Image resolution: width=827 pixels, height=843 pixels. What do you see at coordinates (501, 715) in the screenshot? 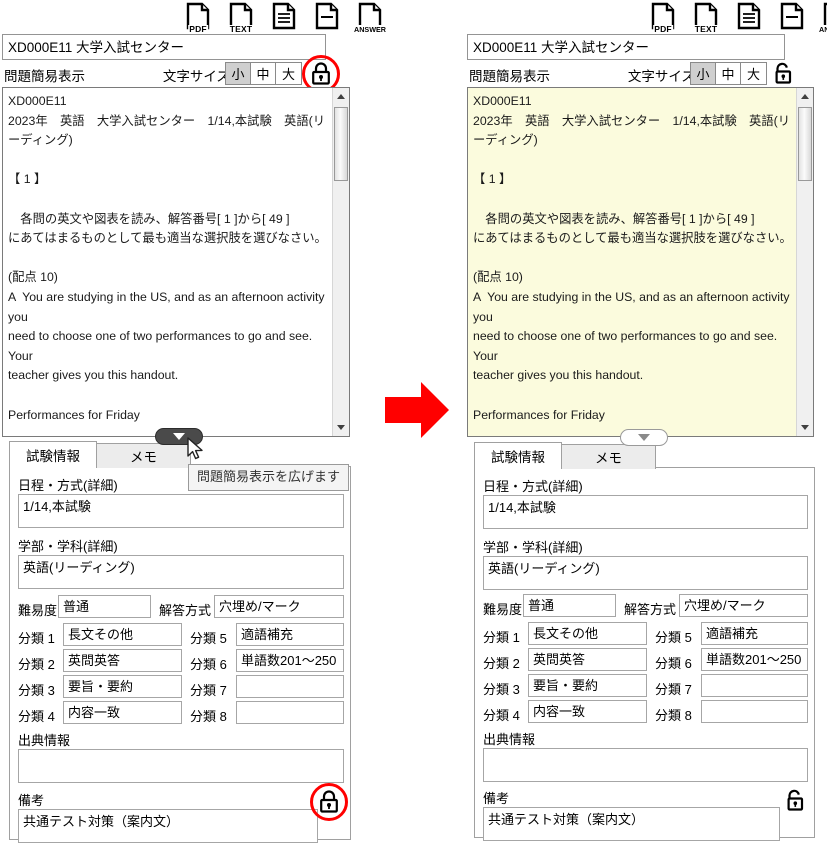
I see `category-4-label: 分類 4` at bounding box center [501, 715].